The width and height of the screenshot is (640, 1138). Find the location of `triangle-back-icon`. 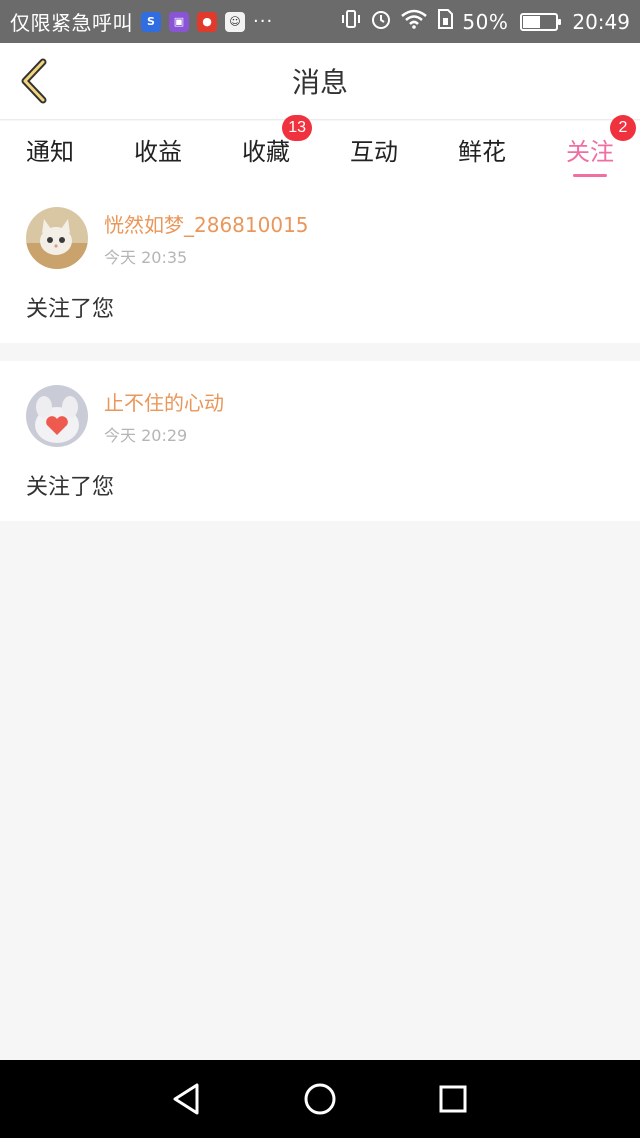

triangle-back-icon is located at coordinates (186, 1099).